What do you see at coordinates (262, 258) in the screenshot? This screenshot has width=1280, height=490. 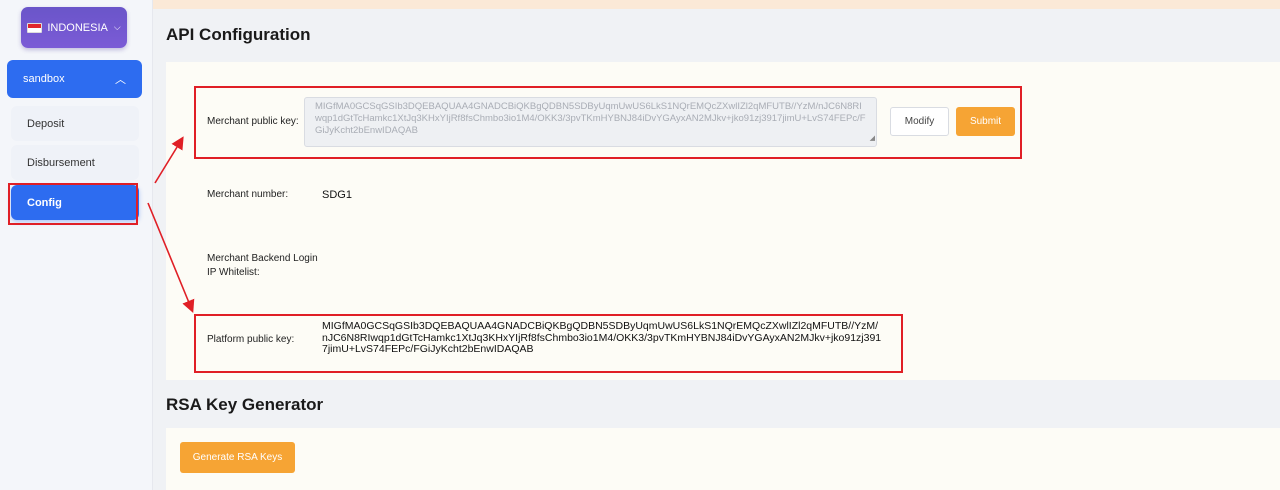 I see `ip-whitelist-label-line1: Merchant Backend Login` at bounding box center [262, 258].